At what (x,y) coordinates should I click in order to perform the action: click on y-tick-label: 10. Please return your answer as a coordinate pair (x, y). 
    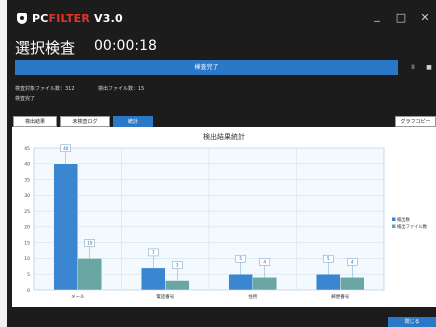
    Looking at the image, I should click on (27, 259).